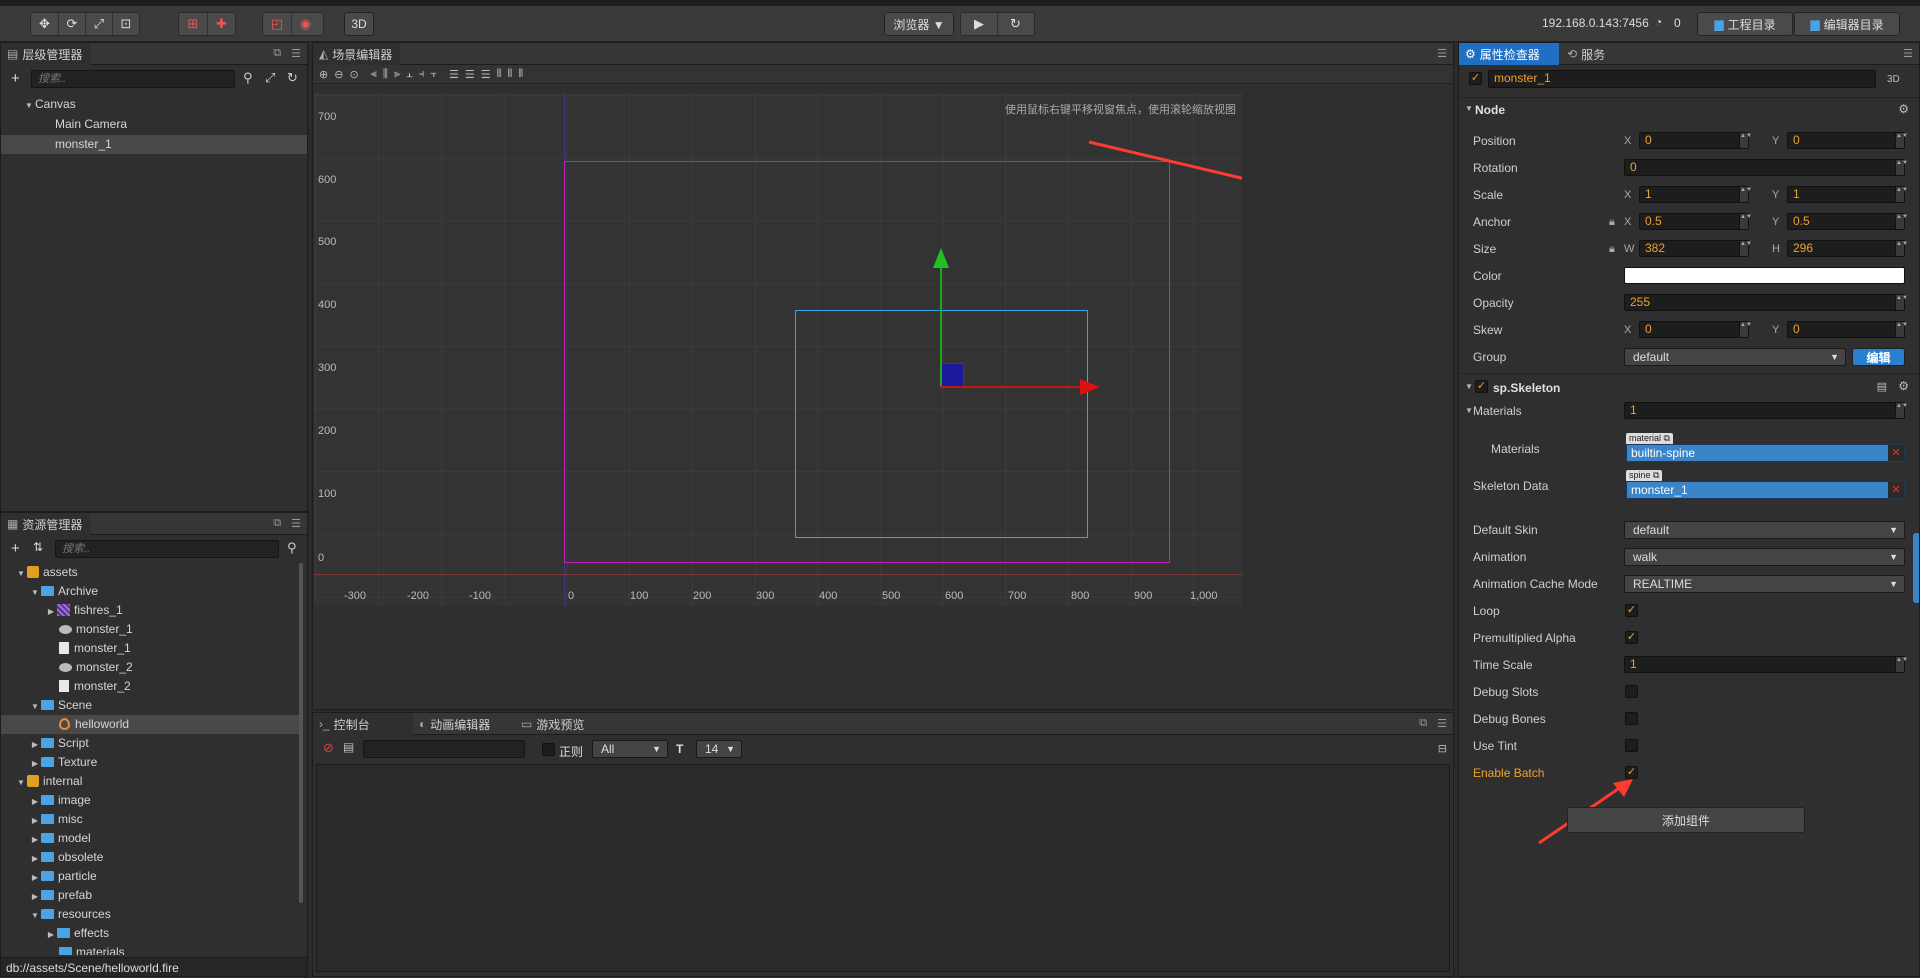  Describe the element at coordinates (151, 667) in the screenshot. I see `asset-monster2-spine: monster_2` at that location.